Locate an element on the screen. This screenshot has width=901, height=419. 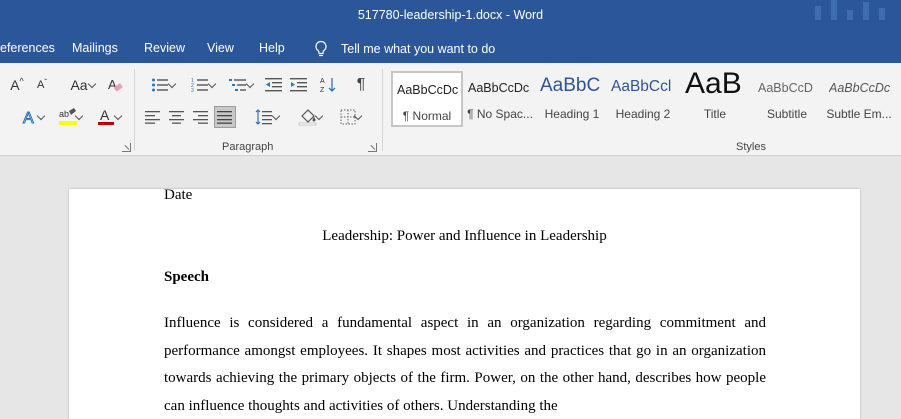
tell-me-search: Tell me what you want to do is located at coordinates (404, 49).